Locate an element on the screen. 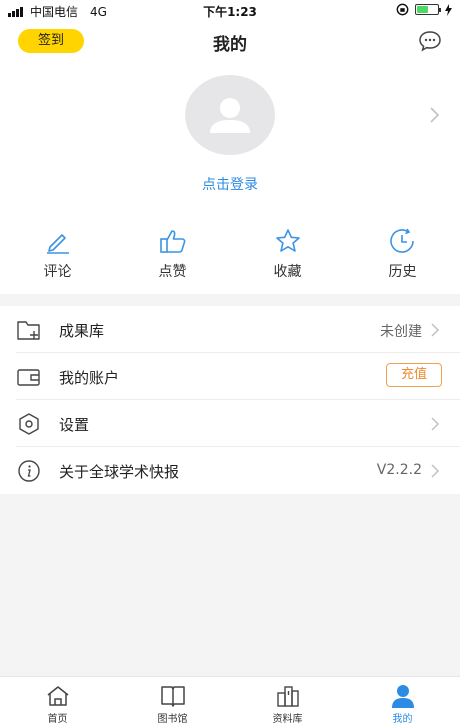 The width and height of the screenshot is (460, 725). menu-item-achievements: 成果库 未创建 is located at coordinates (238, 329).